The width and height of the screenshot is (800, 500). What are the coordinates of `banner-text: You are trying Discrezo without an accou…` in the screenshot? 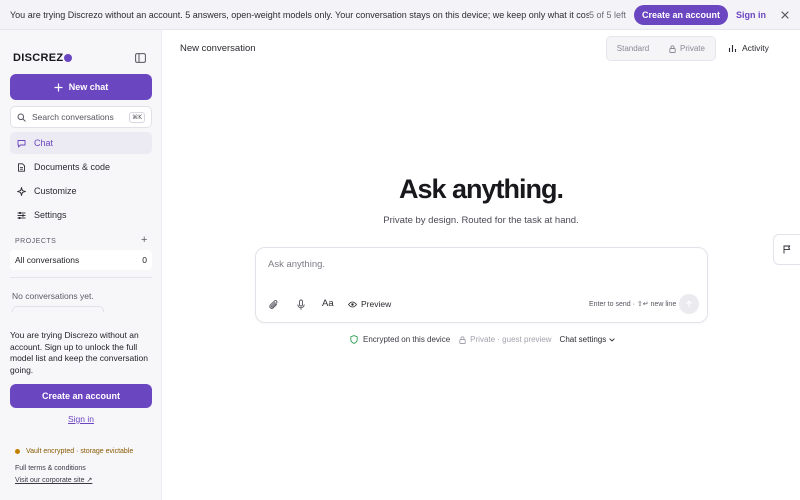 It's located at (299, 14).